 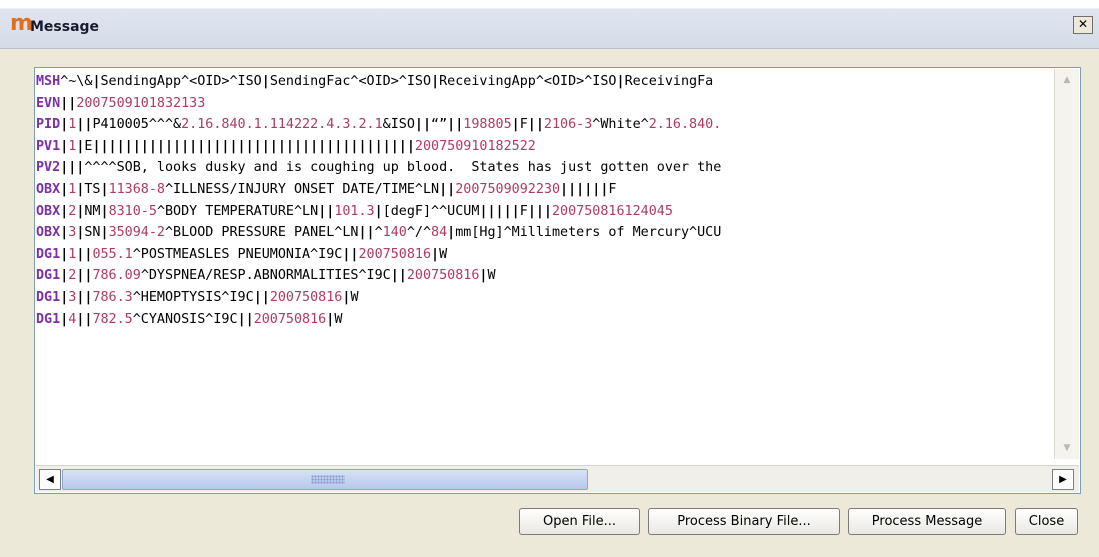 What do you see at coordinates (568, 125) in the screenshot?
I see `numeric-value: 2106-3` at bounding box center [568, 125].